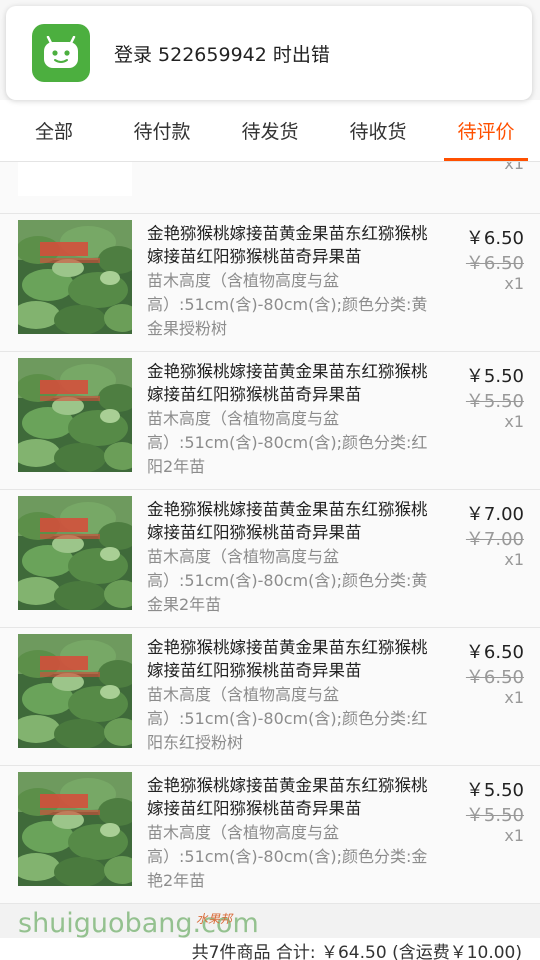  I want to click on tab-all: 全部, so click(54, 130).